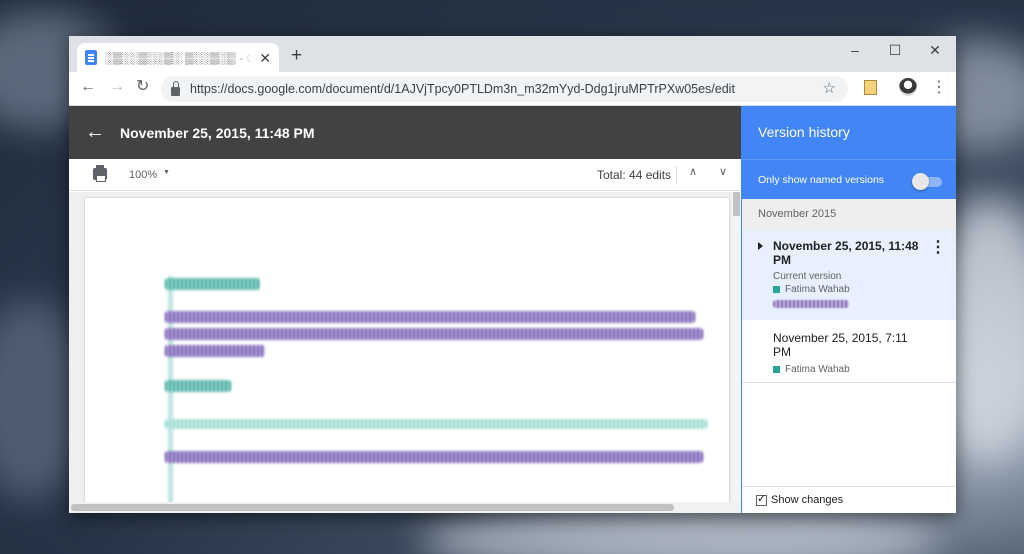  What do you see at coordinates (920, 181) in the screenshot?
I see `toggle-knob` at bounding box center [920, 181].